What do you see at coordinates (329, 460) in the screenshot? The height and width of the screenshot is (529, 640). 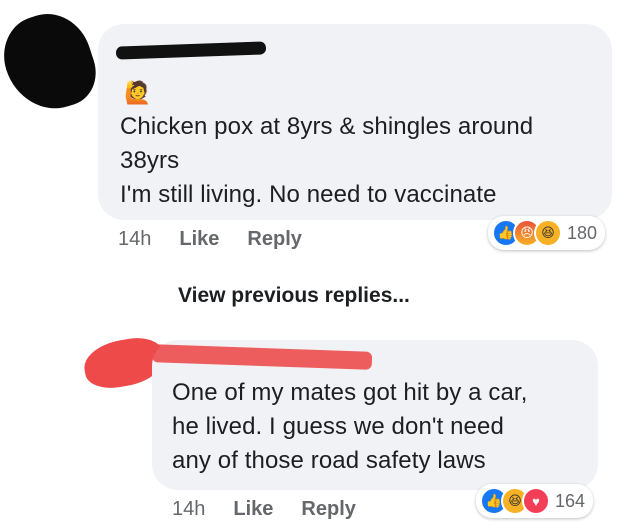 I see `comment-line: any of those road safety laws` at bounding box center [329, 460].